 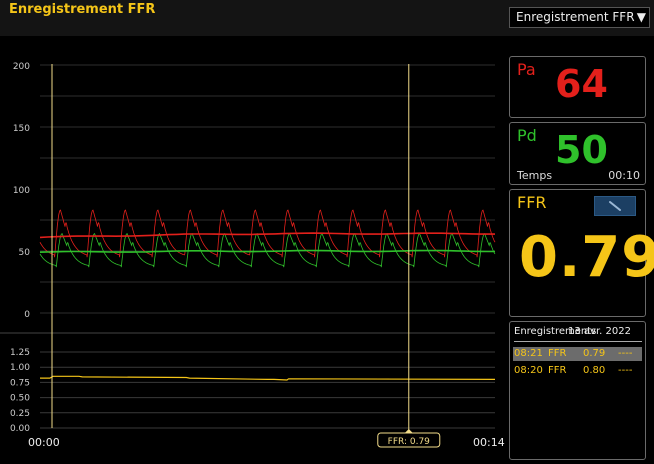 I want to click on recording-time: 08:21, so click(x=528, y=353).